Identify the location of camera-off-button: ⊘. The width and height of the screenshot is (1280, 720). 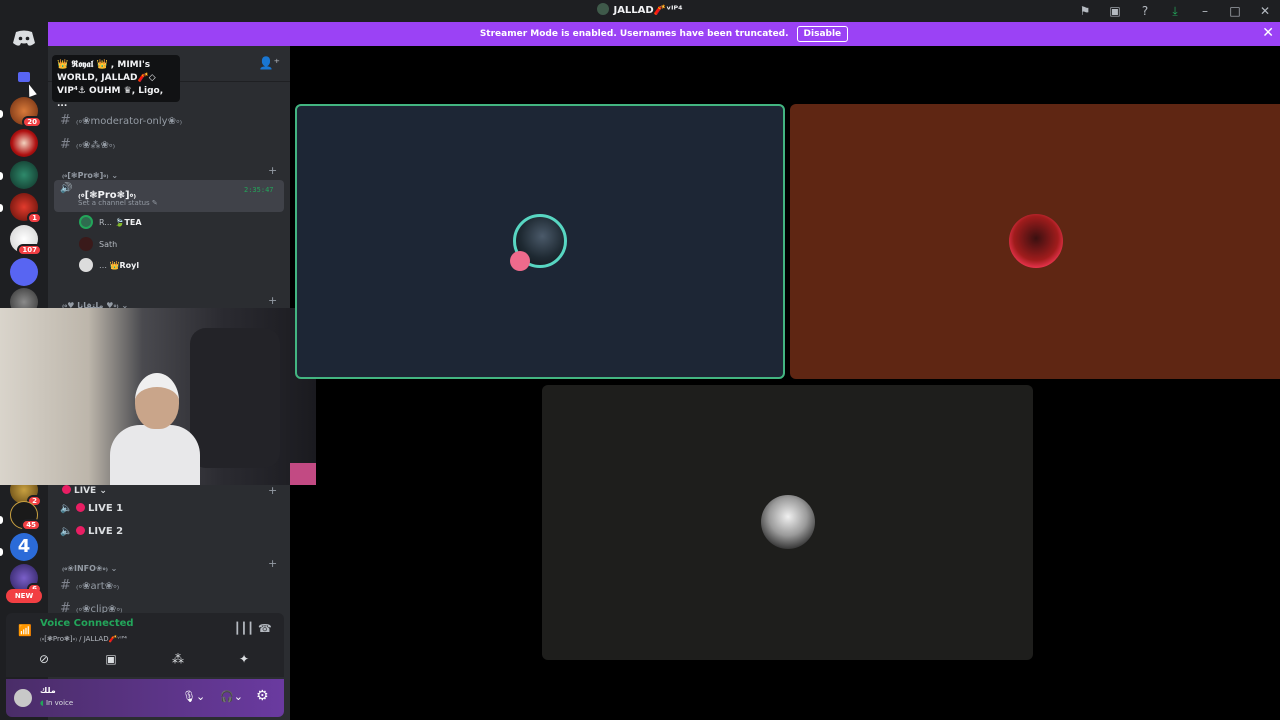
(44, 659).